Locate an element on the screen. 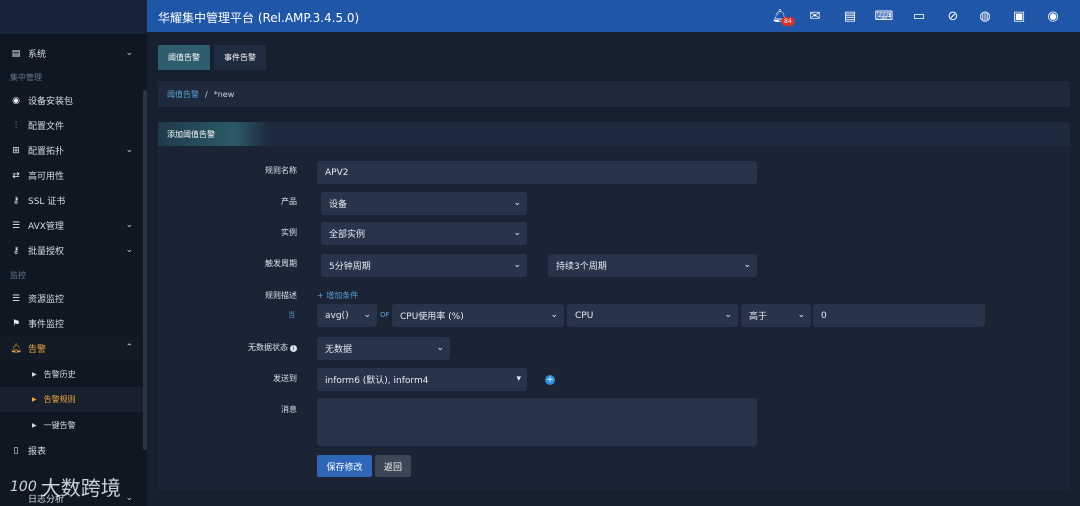 Image resolution: width=1080 pixels, height=506 pixels. sidebar-item-config-files: ⫶ 配置文件 is located at coordinates (73, 125).